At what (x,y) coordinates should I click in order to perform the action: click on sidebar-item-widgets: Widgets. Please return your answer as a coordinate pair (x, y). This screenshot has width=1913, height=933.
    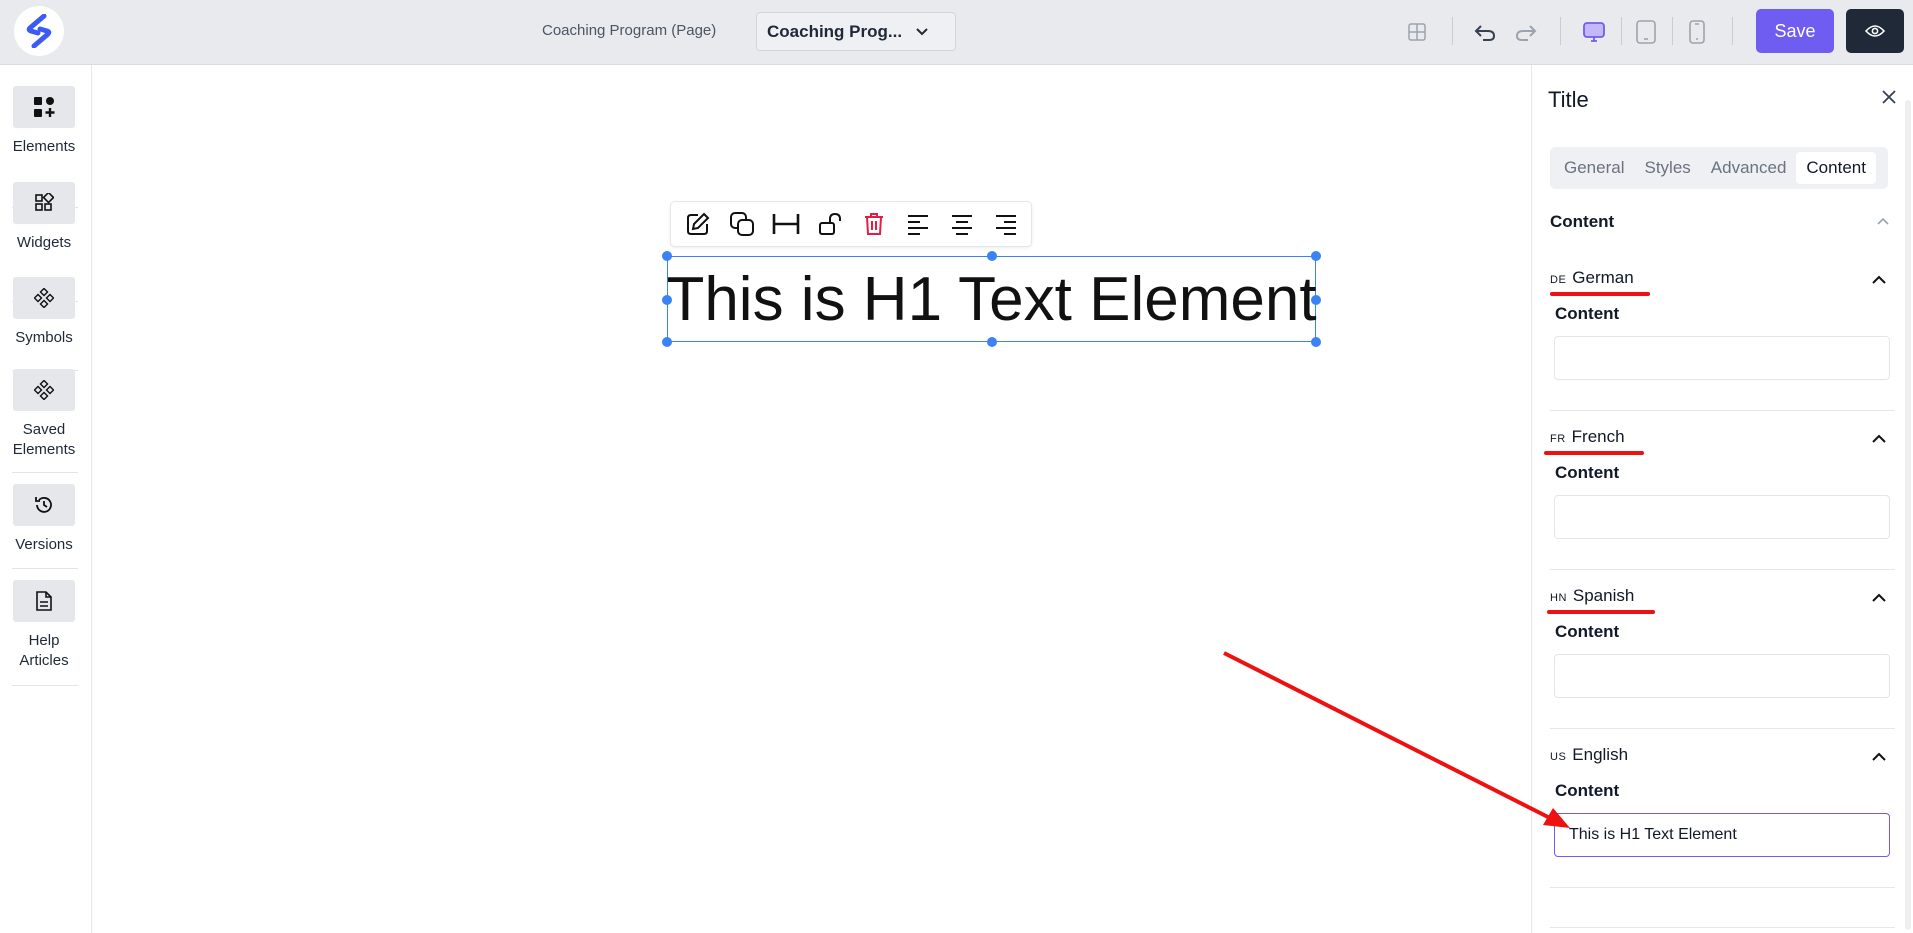
    Looking at the image, I should click on (44, 217).